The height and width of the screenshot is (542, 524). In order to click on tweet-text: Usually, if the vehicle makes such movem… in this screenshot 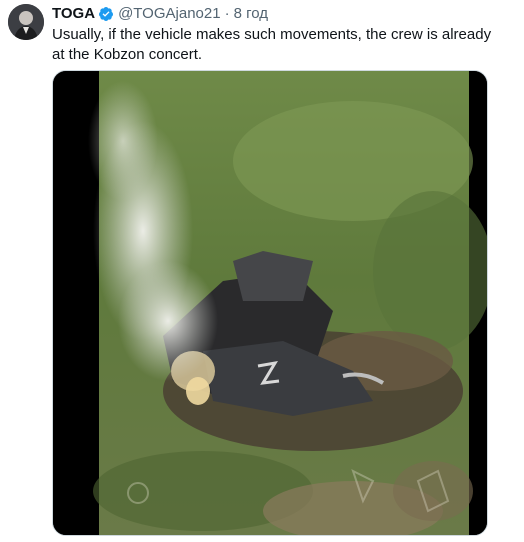, I will do `click(272, 44)`.